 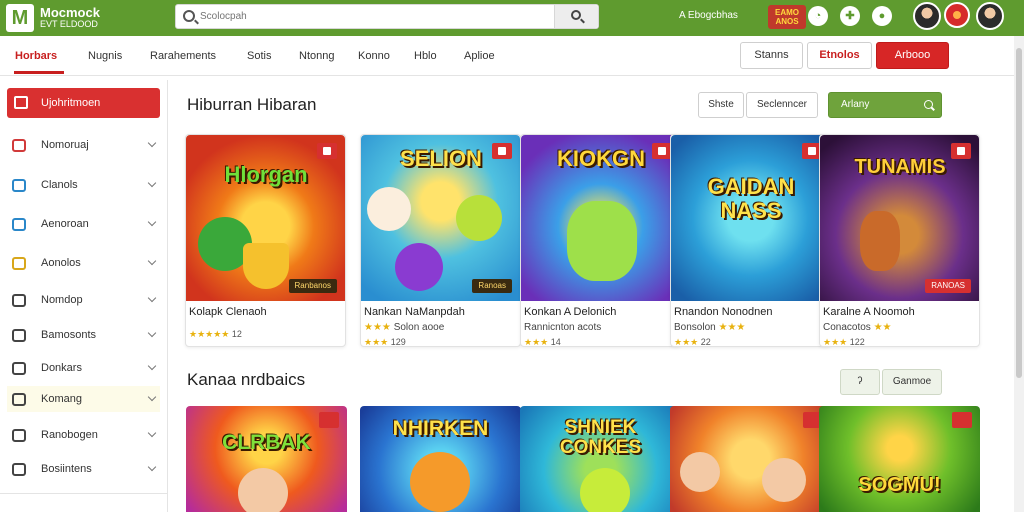 What do you see at coordinates (425, 56) in the screenshot?
I see `nav-item-7: Hblo` at bounding box center [425, 56].